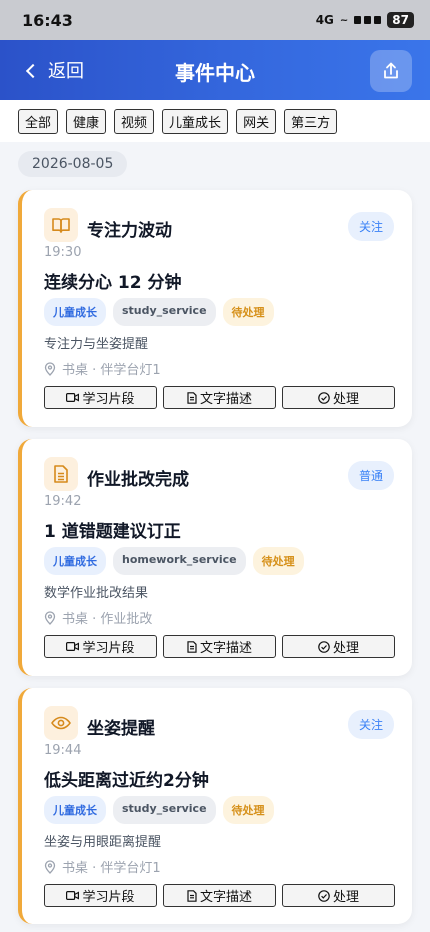 This screenshot has height=932, width=430. What do you see at coordinates (61, 225) in the screenshot?
I see `book-icon` at bounding box center [61, 225].